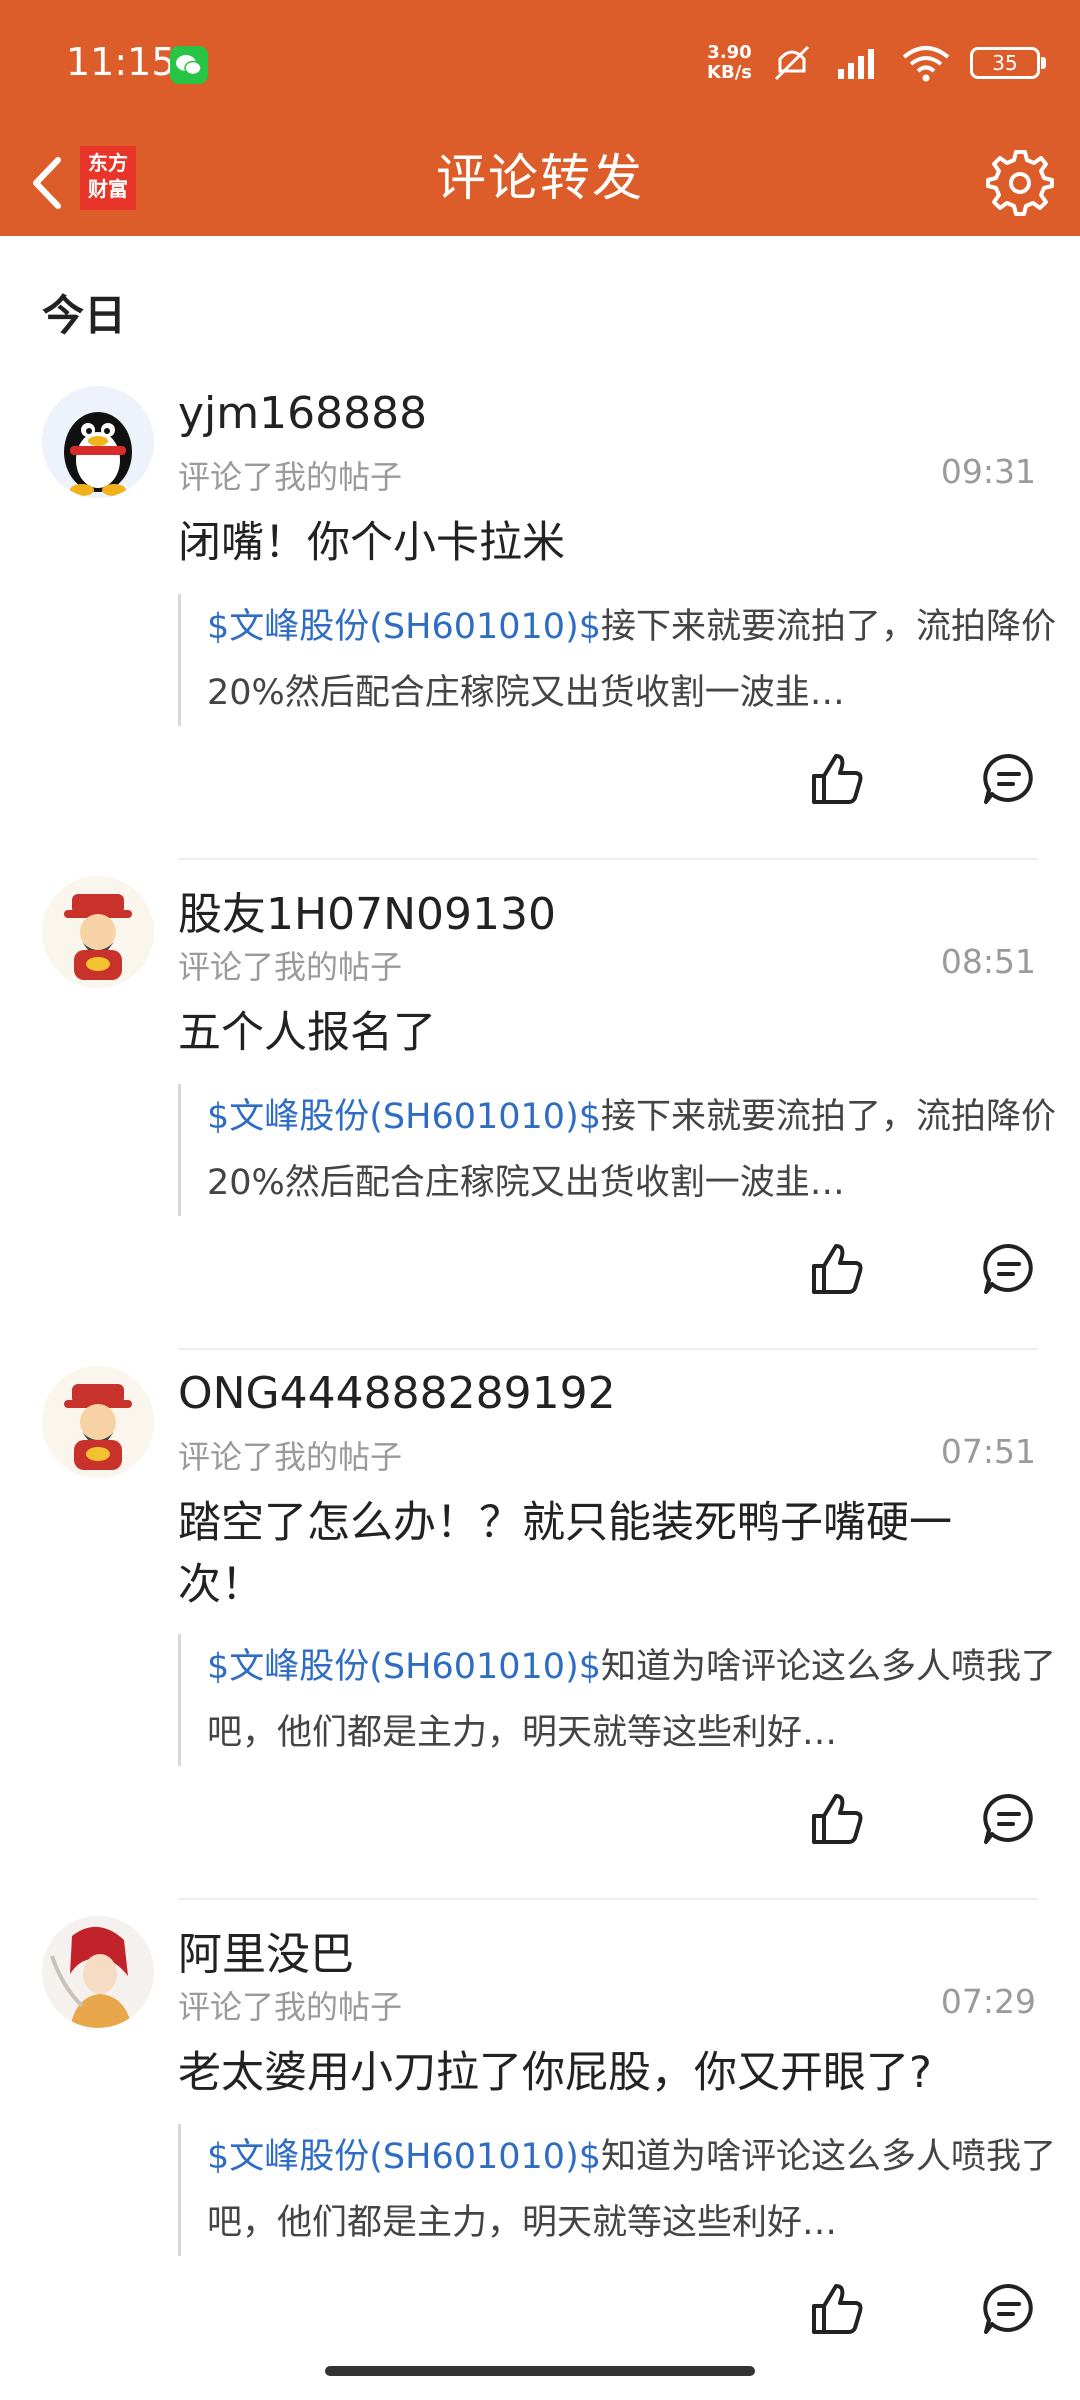  Describe the element at coordinates (397, 1393) in the screenshot. I see `username: ONG444888289192` at that location.